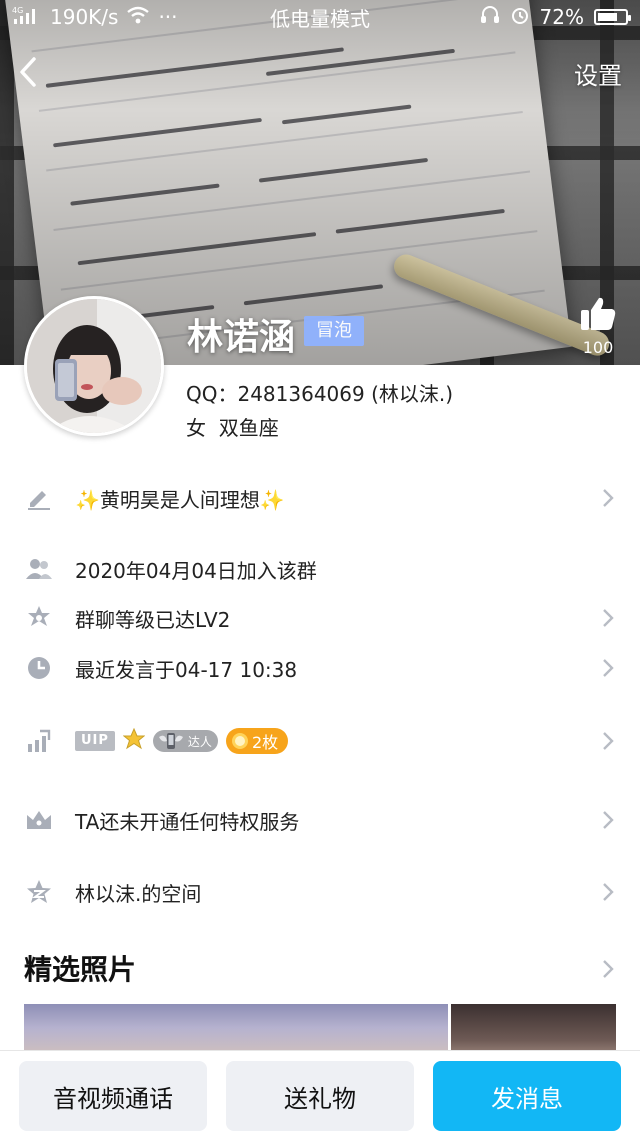 This screenshot has width=640, height=1138. What do you see at coordinates (320, 394) in the screenshot?
I see `qq-number: QQ：2481364069 (林以沫.)` at bounding box center [320, 394].